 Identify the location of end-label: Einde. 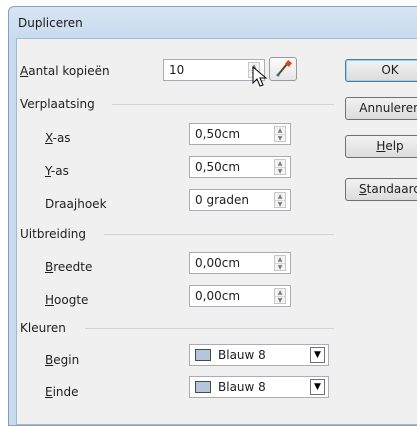
(62, 392).